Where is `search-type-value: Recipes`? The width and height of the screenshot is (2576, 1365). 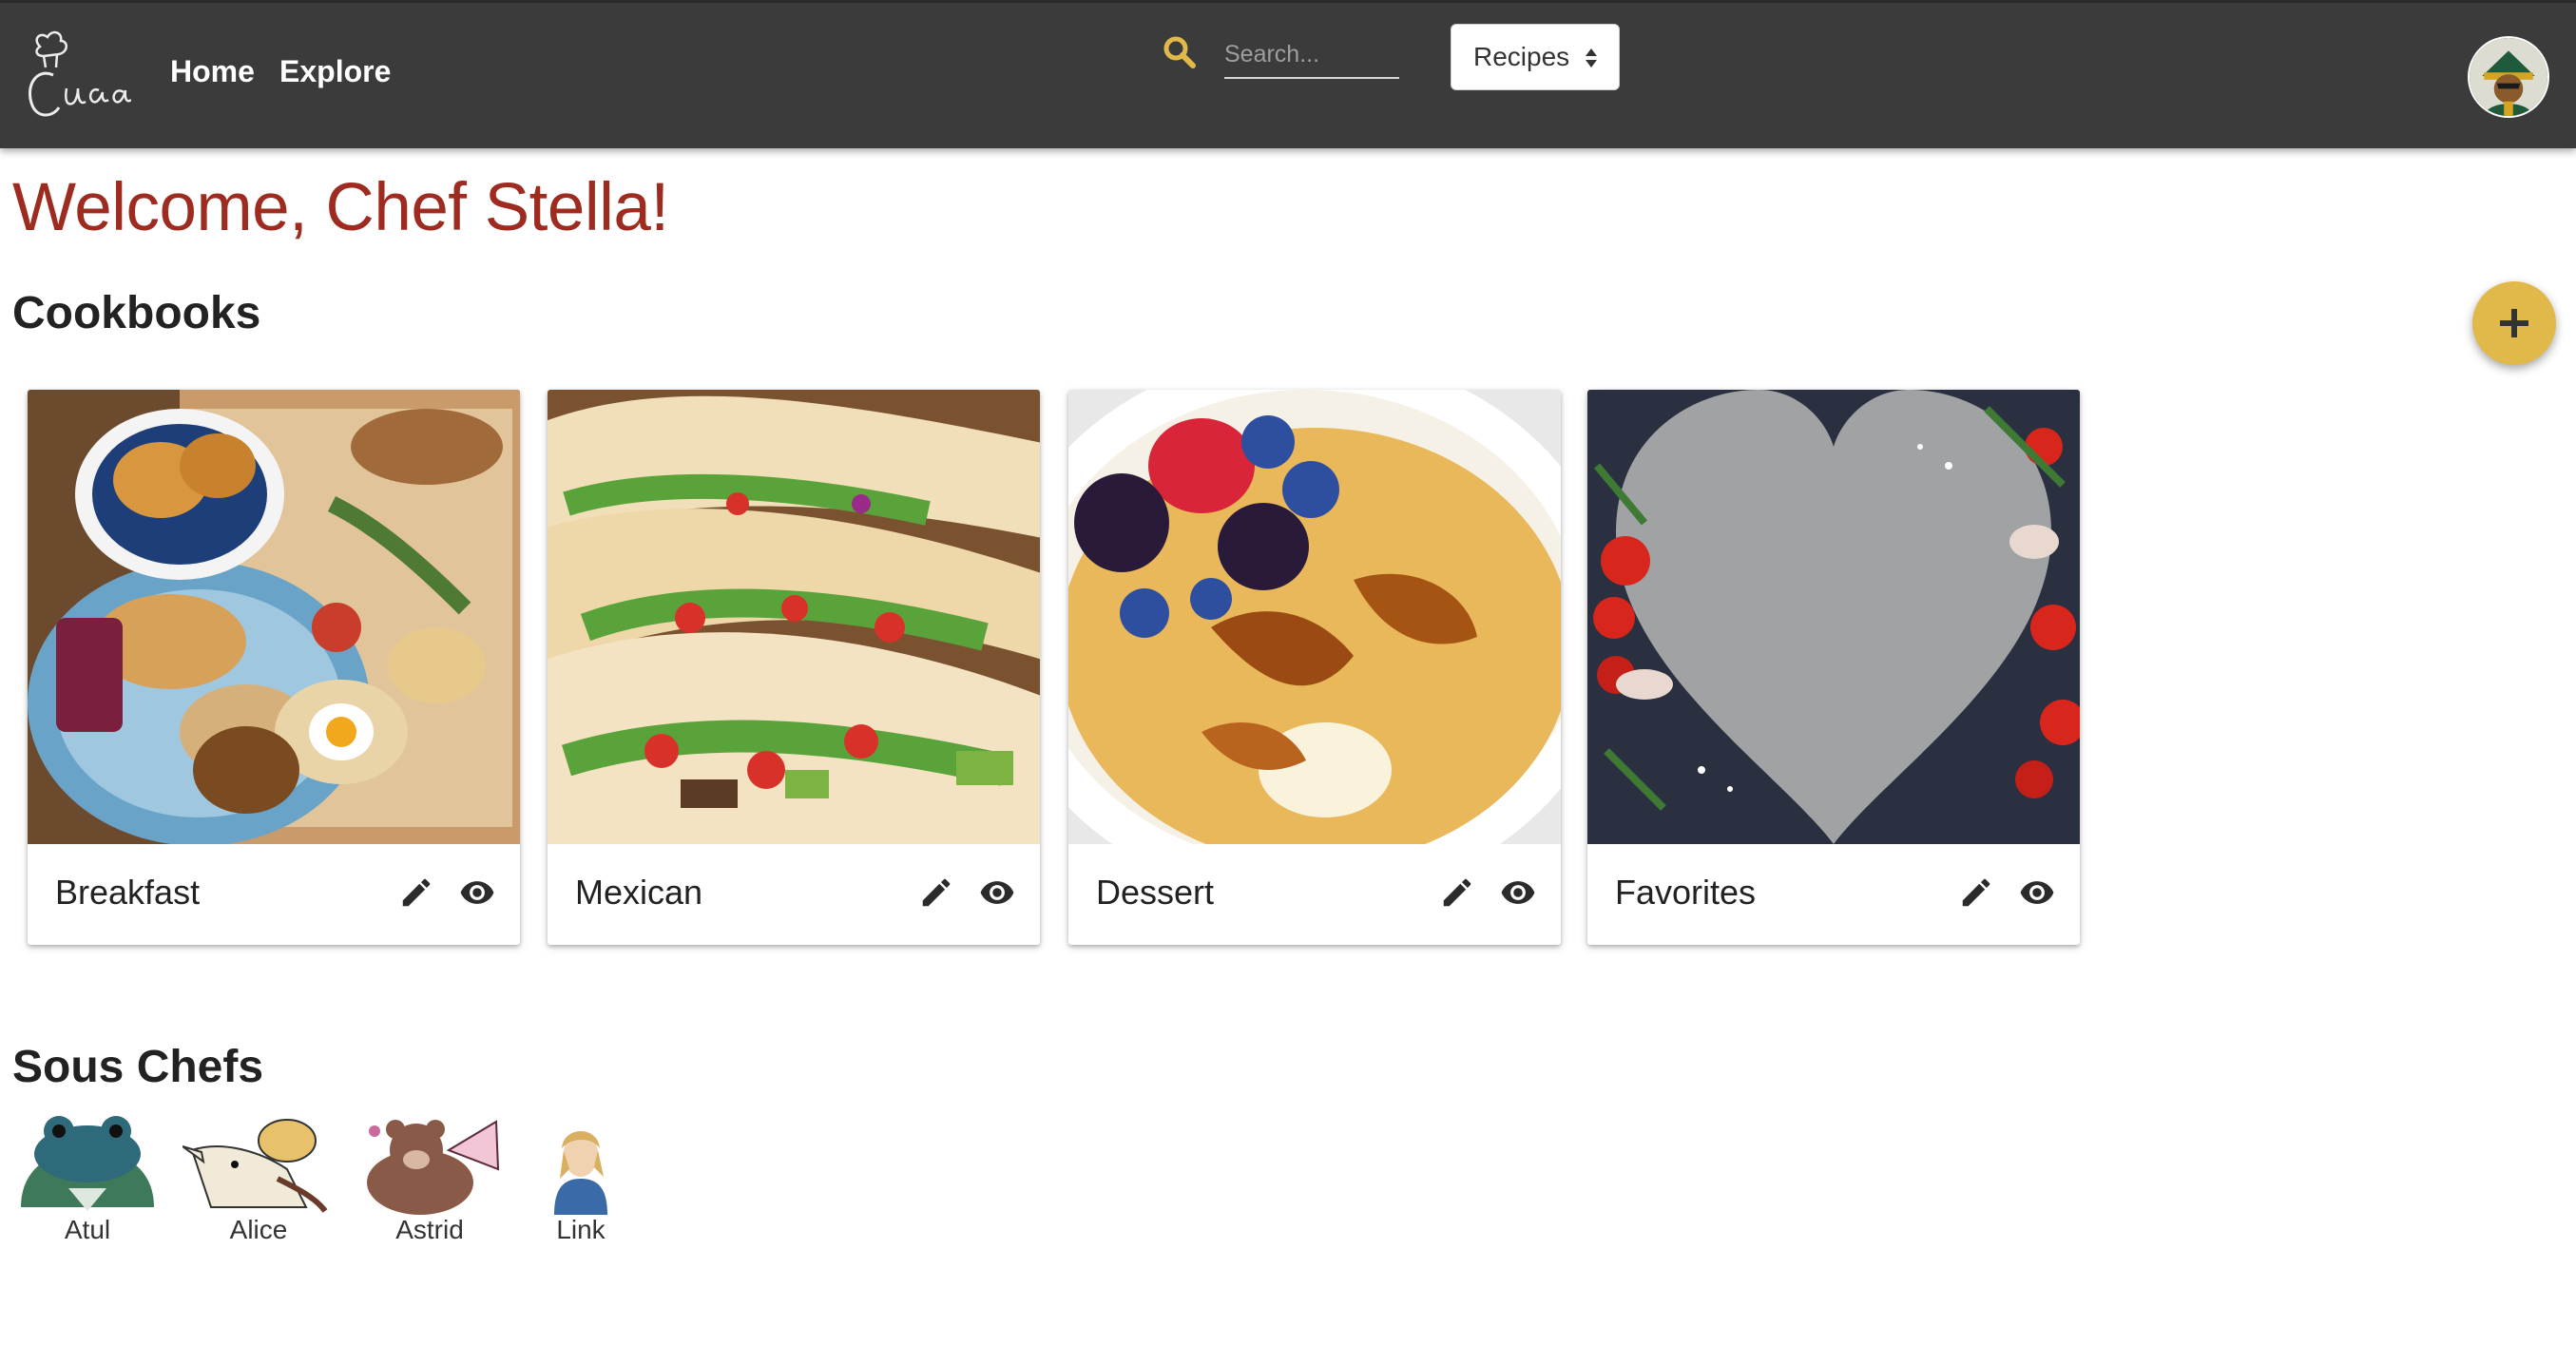
search-type-value: Recipes is located at coordinates (1521, 56).